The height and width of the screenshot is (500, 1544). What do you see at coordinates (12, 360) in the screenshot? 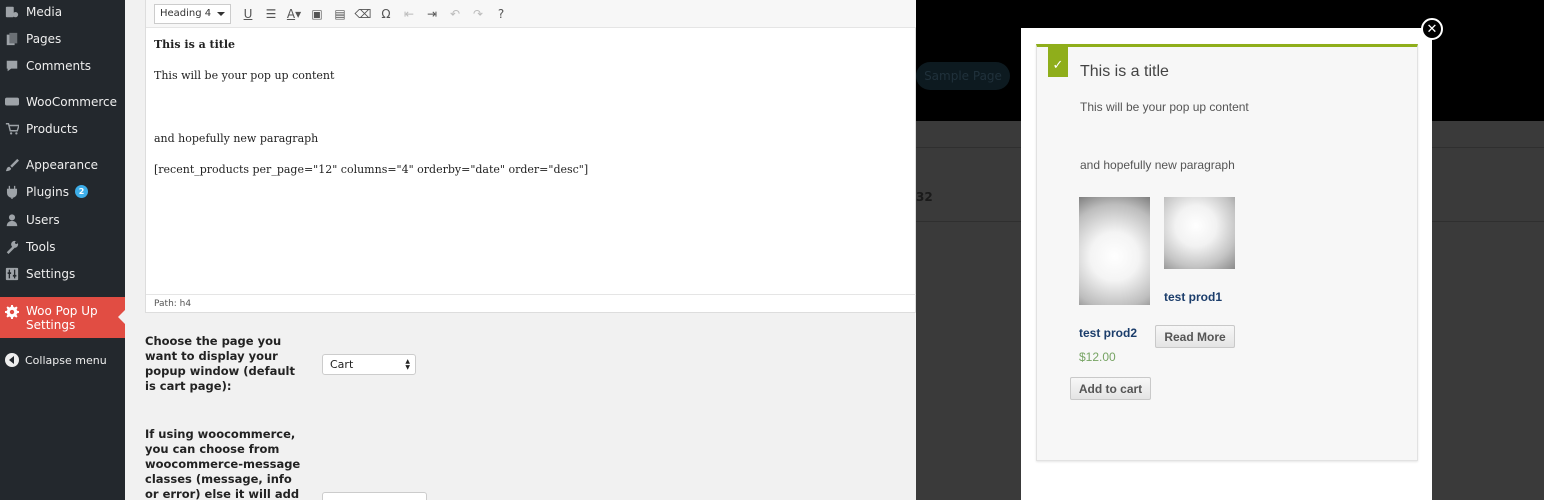
I see `collapse-arrow-icon` at bounding box center [12, 360].